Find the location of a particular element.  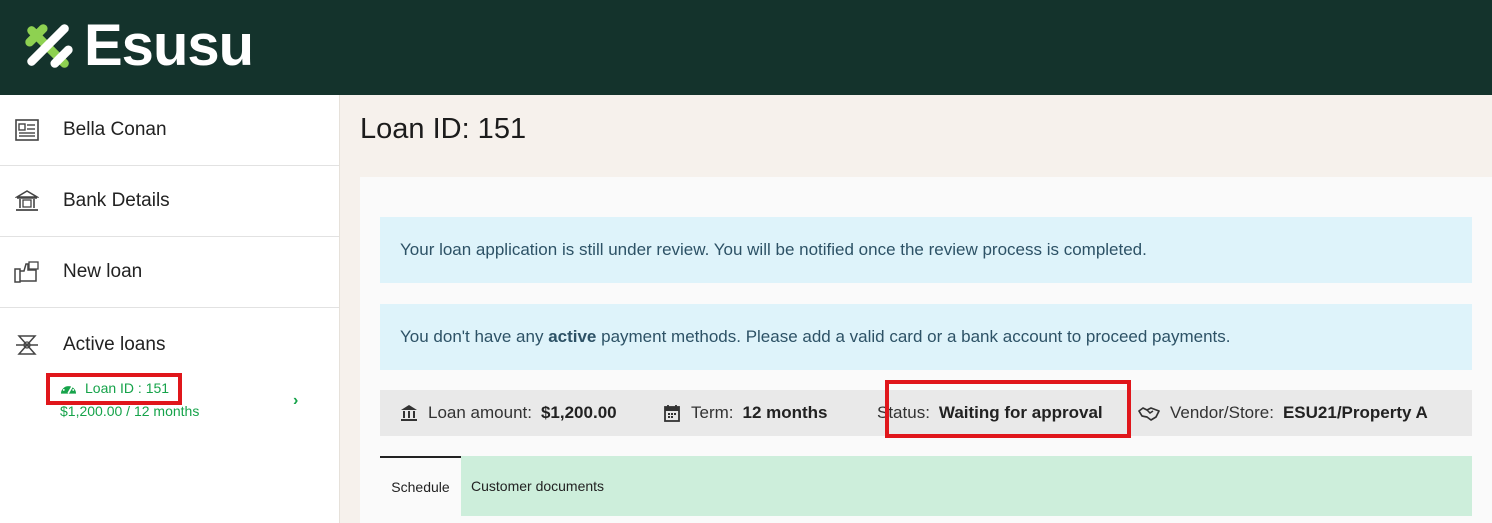

loan-vendor: Vendor/Store: ESU21/Property A is located at coordinates (1283, 413).